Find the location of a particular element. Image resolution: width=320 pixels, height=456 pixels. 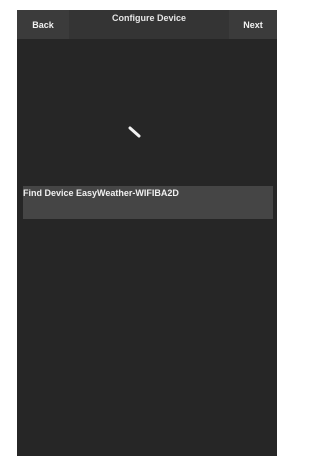

back-button: Back is located at coordinates (43, 24).